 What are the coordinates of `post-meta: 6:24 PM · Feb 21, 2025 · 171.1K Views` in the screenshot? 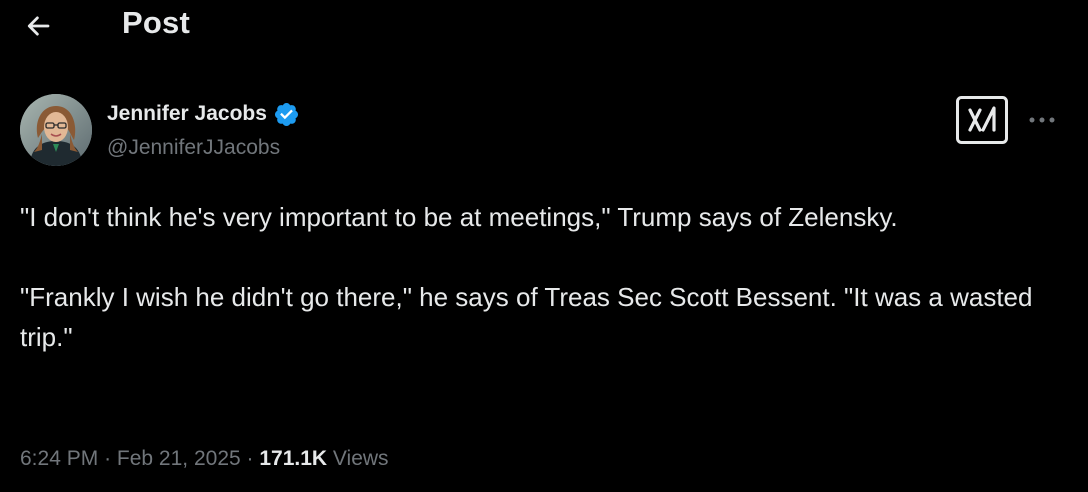 It's located at (204, 459).